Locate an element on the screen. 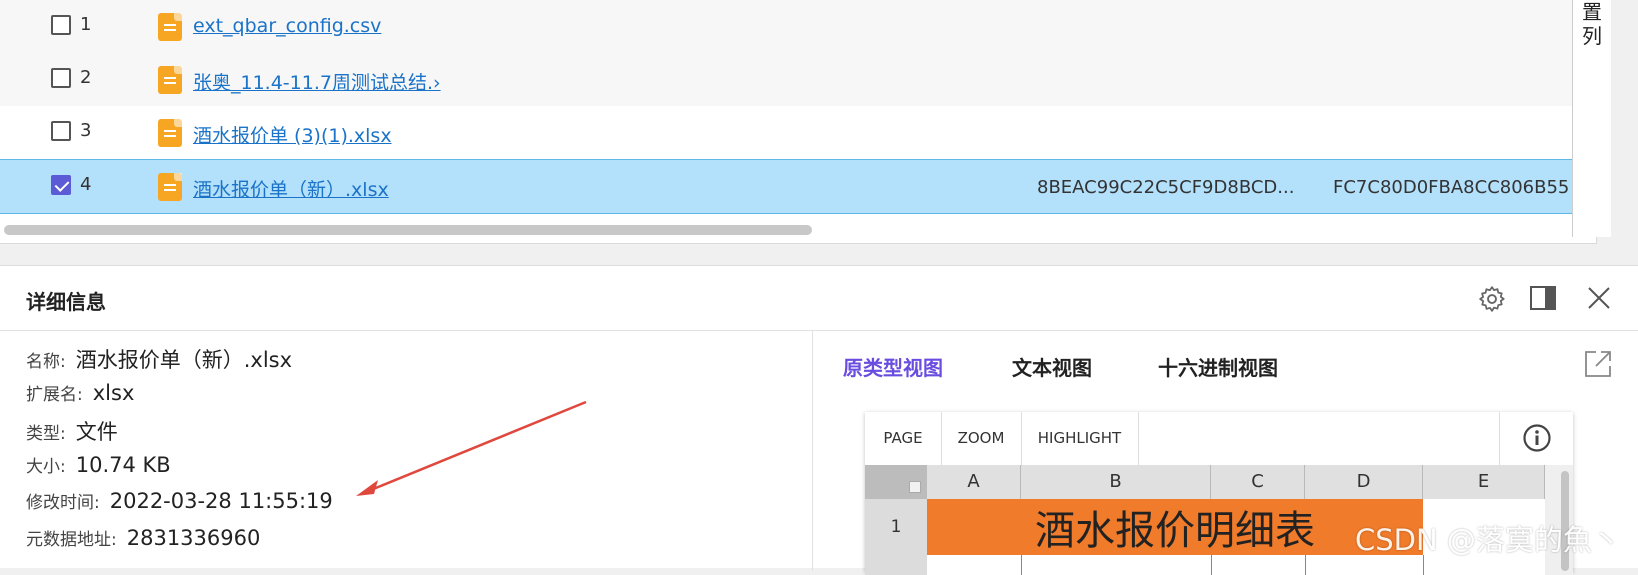 The image size is (1638, 575). row-header: 1 is located at coordinates (896, 527).